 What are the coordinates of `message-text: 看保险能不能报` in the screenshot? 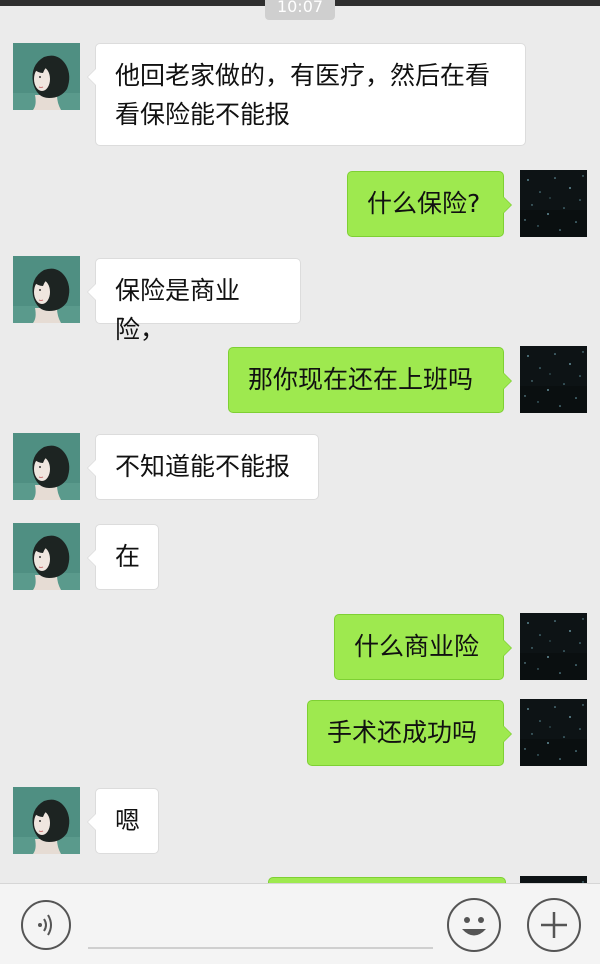 It's located at (203, 114).